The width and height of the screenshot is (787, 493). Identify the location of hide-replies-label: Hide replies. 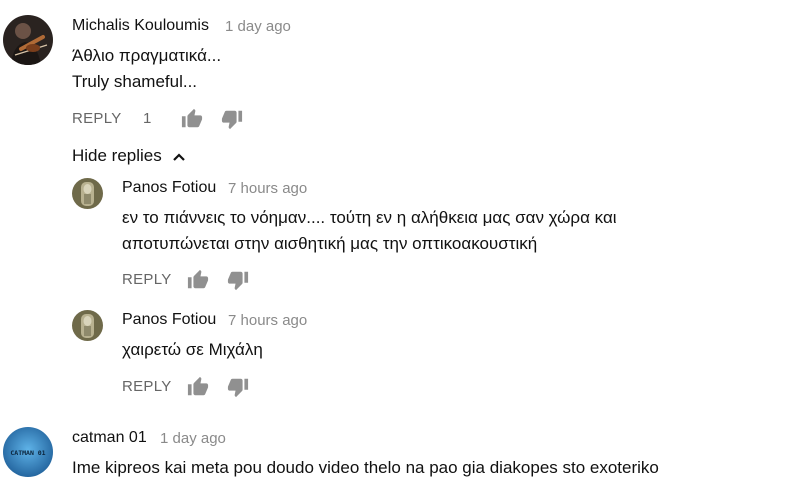
(117, 155).